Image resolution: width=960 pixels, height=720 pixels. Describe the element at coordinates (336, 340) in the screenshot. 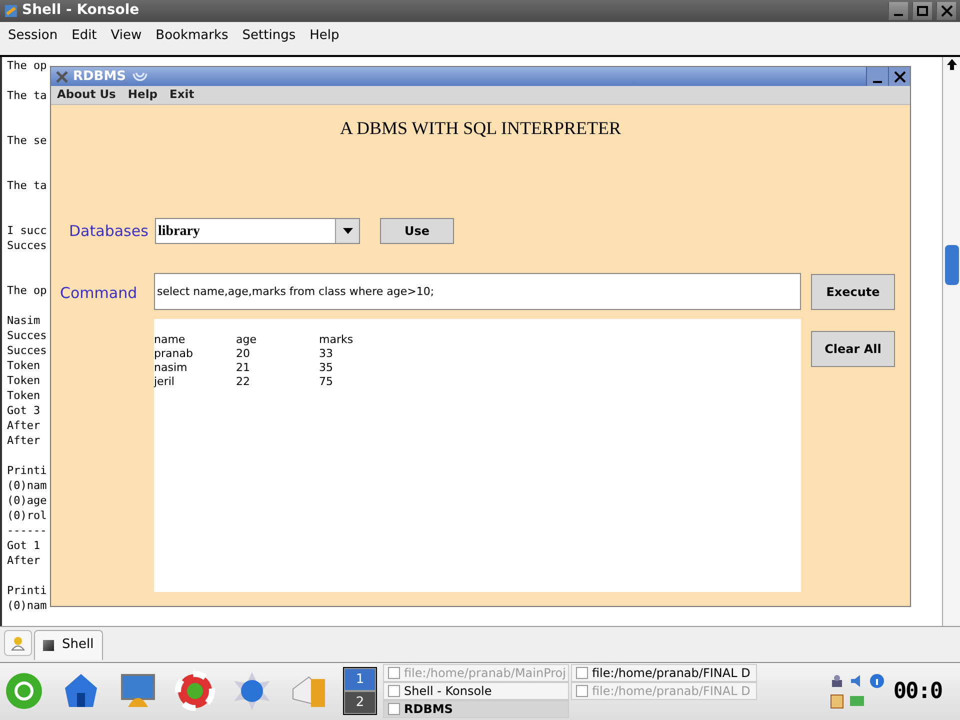

I see `column-header: marks` at that location.